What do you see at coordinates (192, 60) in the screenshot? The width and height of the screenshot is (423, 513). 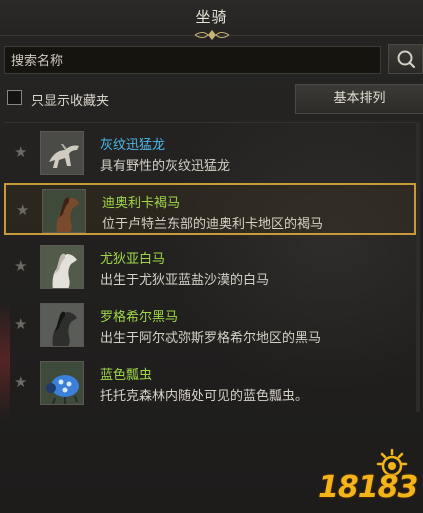 I see `search-input` at bounding box center [192, 60].